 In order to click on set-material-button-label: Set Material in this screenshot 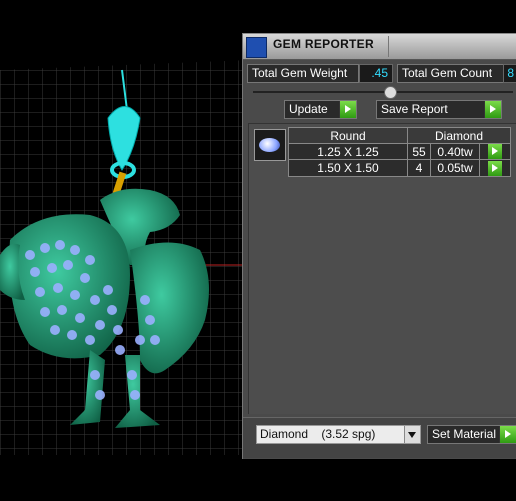, I will do `click(464, 434)`.